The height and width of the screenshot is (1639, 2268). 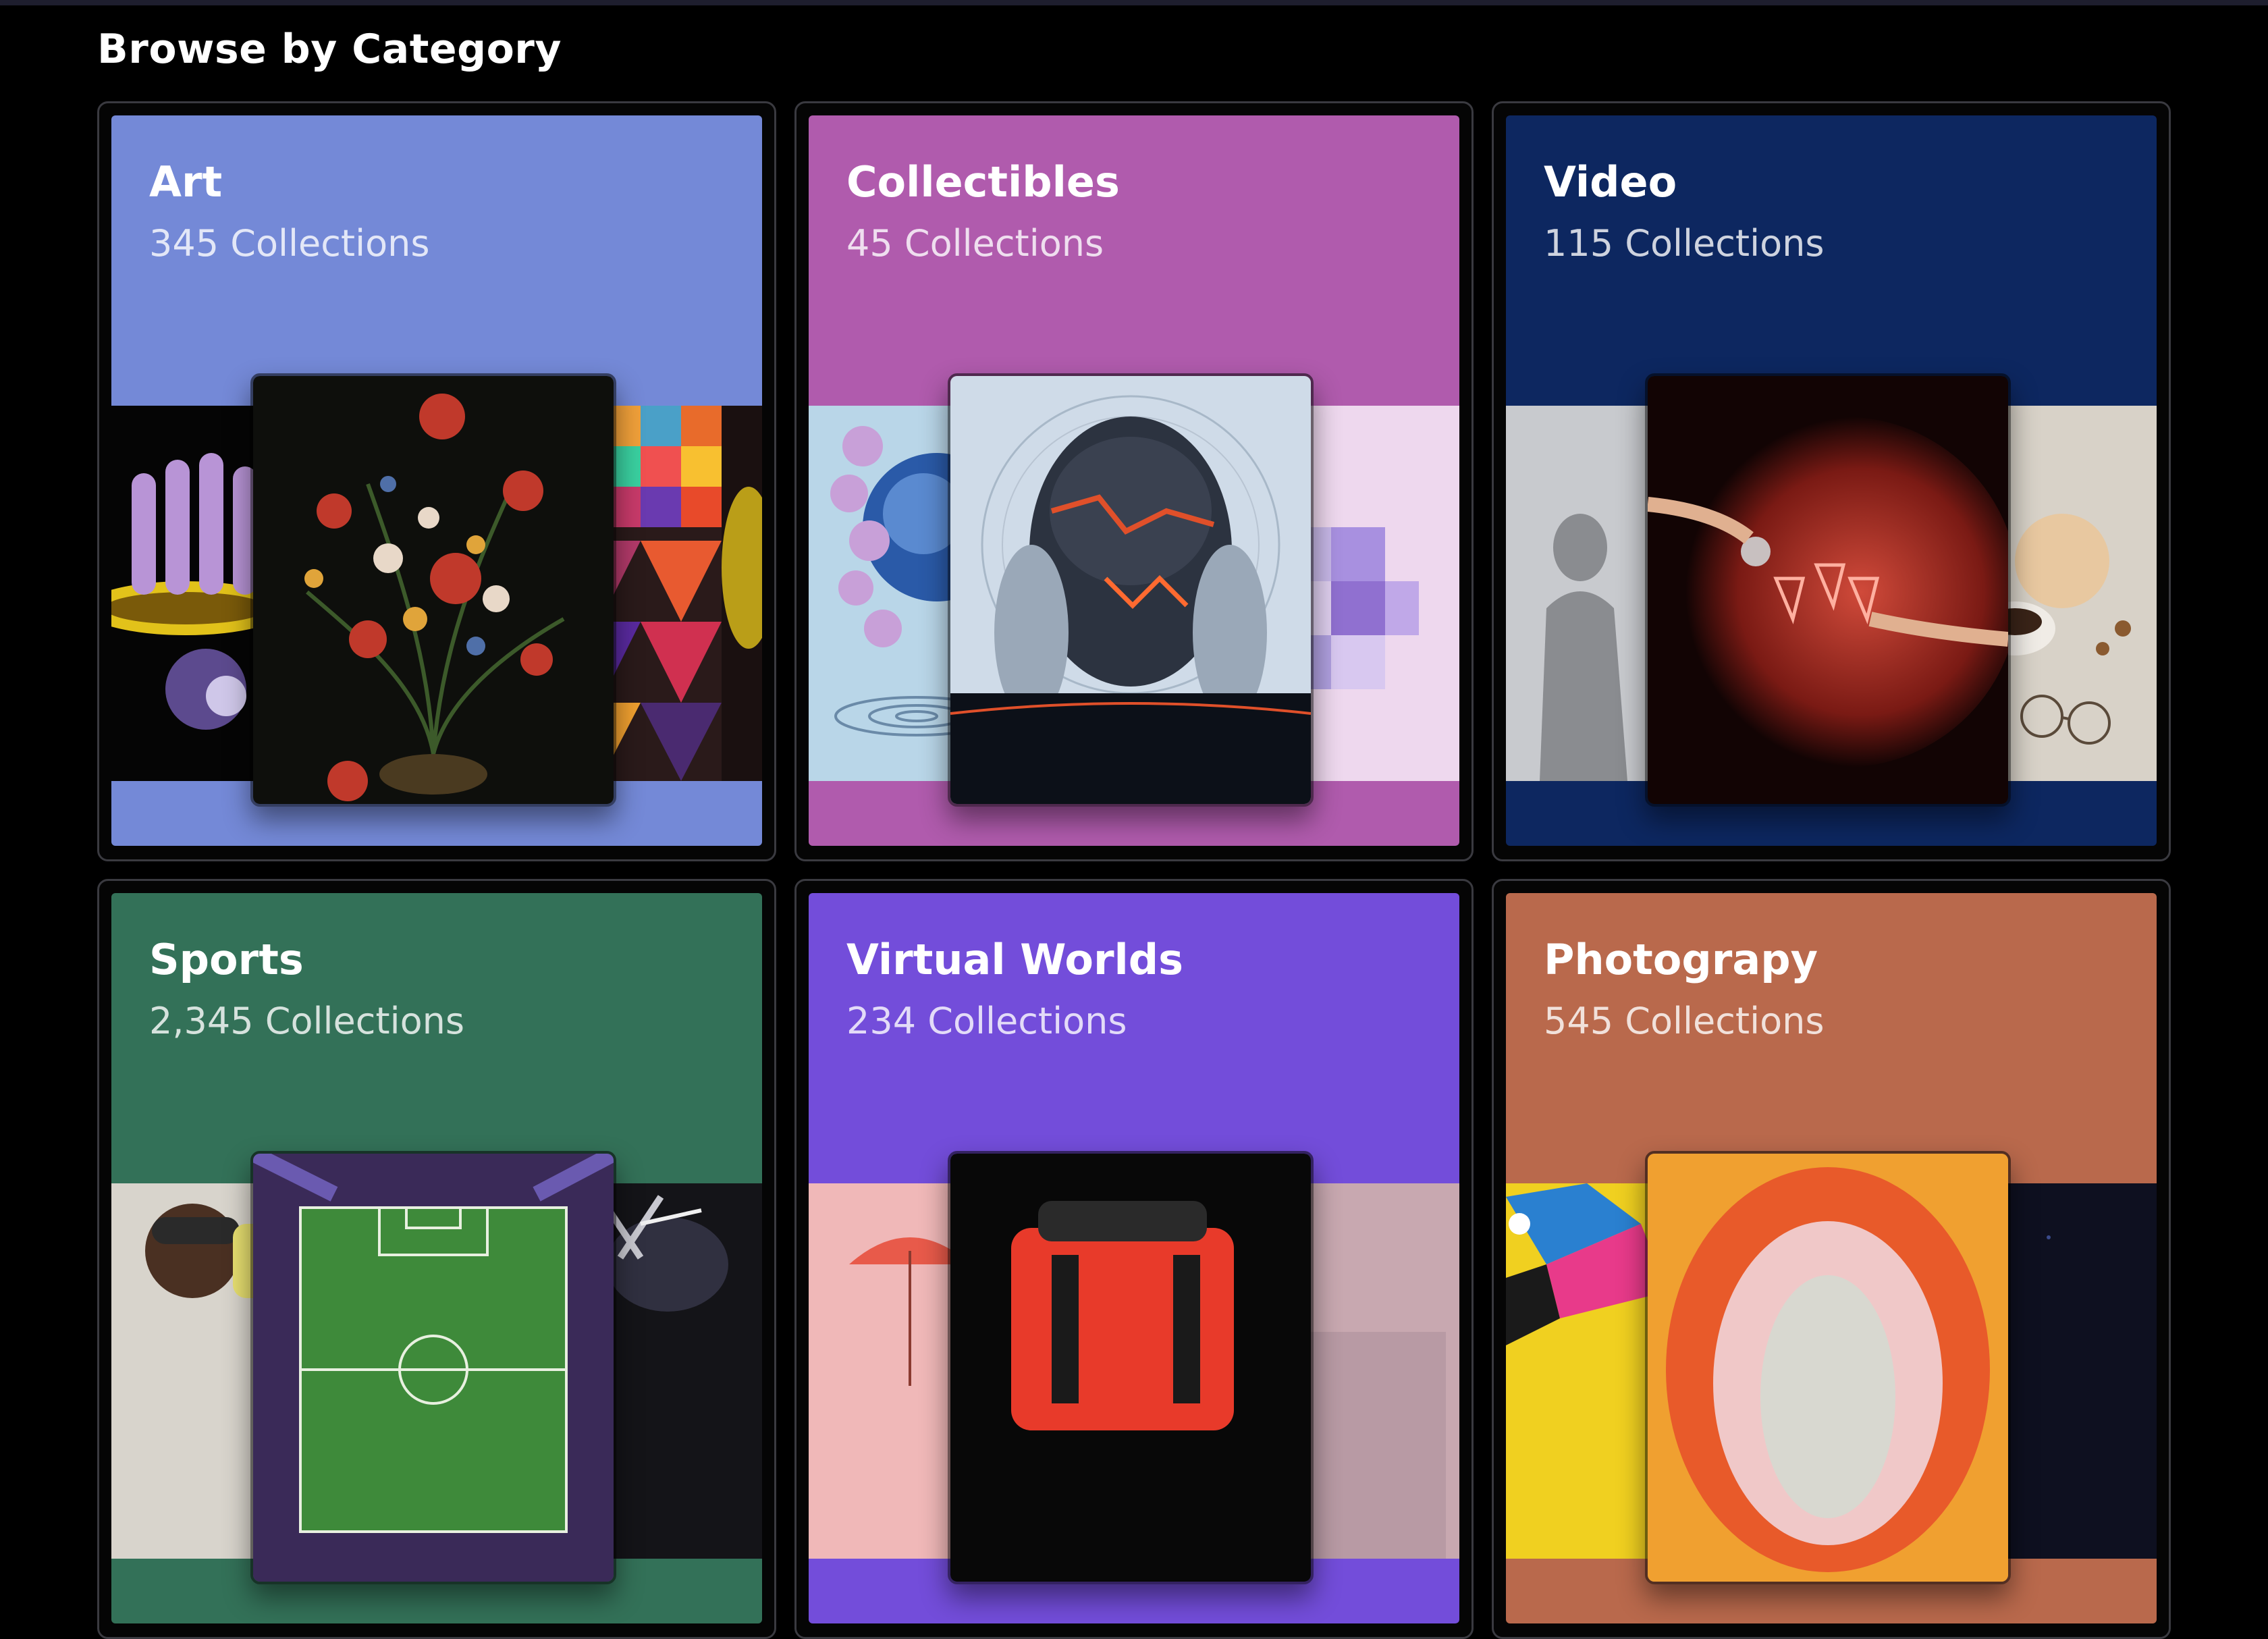 What do you see at coordinates (1684, 1021) in the screenshot?
I see `category-count: 545 Collections` at bounding box center [1684, 1021].